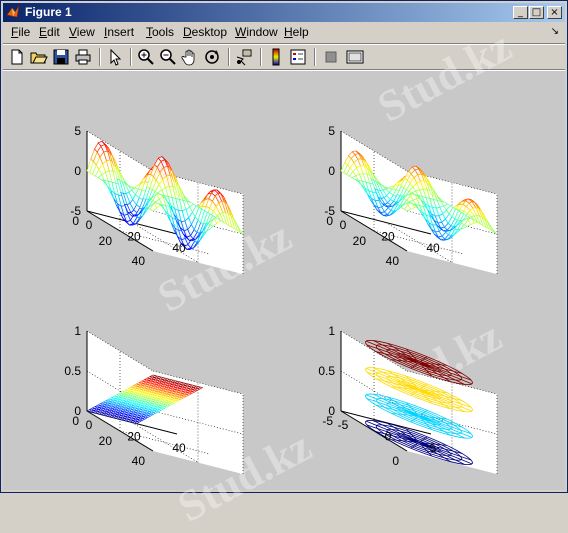  What do you see at coordinates (298, 57) in the screenshot?
I see `legend-icon` at bounding box center [298, 57].